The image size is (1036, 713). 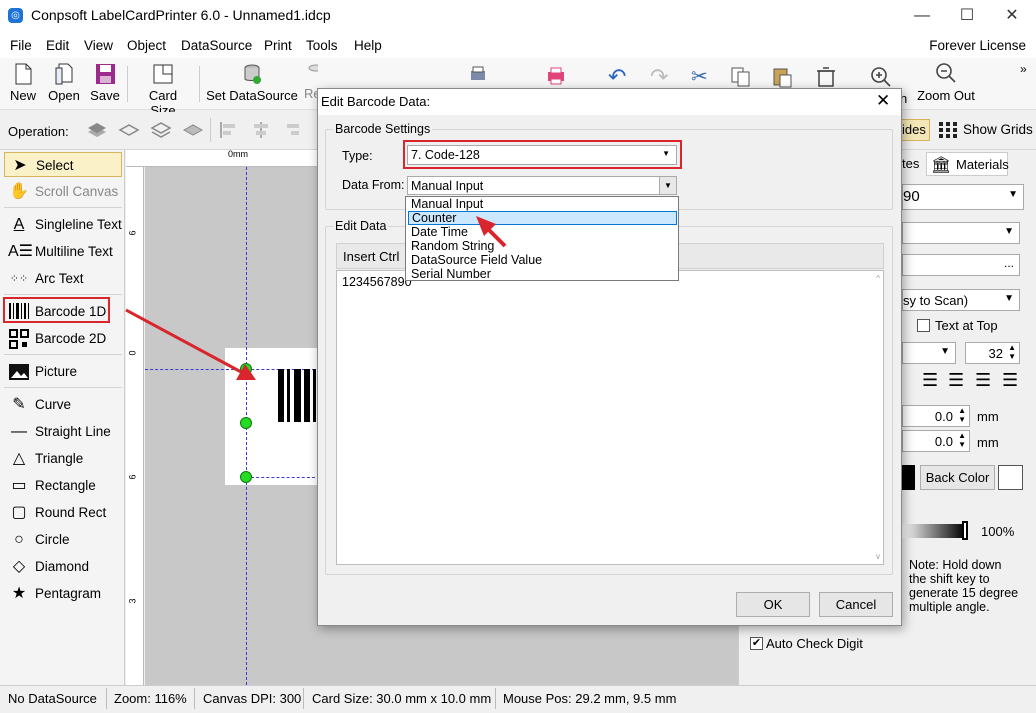 I want to click on set-datasource-button: Set DataSource, so click(x=252, y=82).